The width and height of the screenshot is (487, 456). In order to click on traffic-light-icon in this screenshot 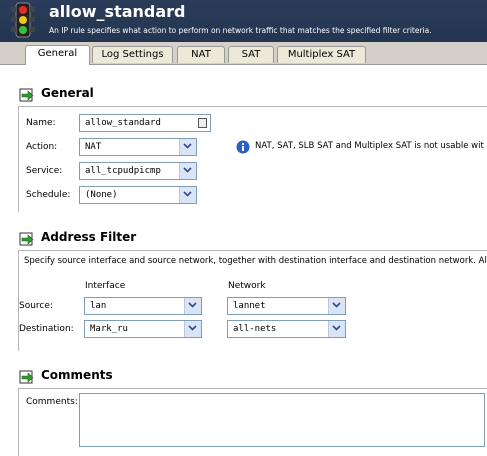, I will do `click(23, 20)`.